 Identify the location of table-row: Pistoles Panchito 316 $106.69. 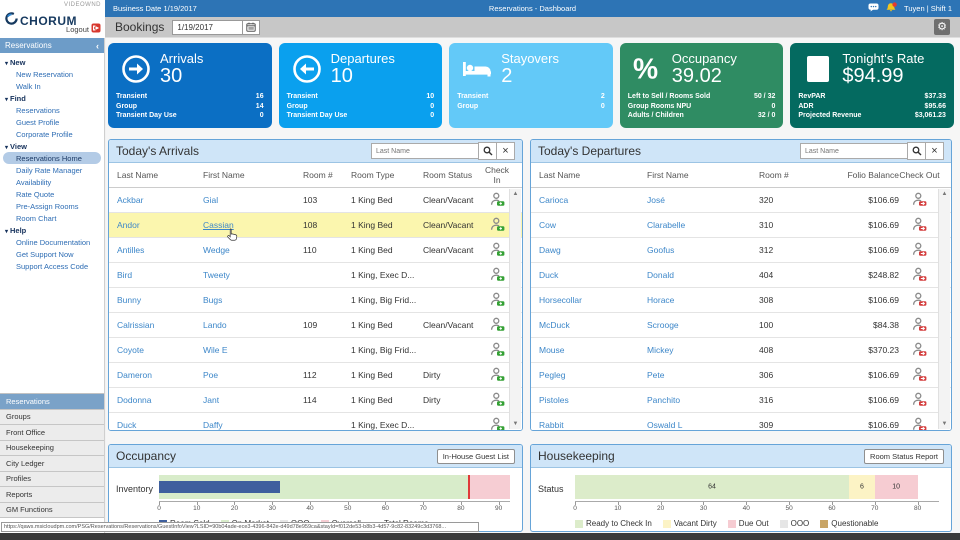
(741, 400).